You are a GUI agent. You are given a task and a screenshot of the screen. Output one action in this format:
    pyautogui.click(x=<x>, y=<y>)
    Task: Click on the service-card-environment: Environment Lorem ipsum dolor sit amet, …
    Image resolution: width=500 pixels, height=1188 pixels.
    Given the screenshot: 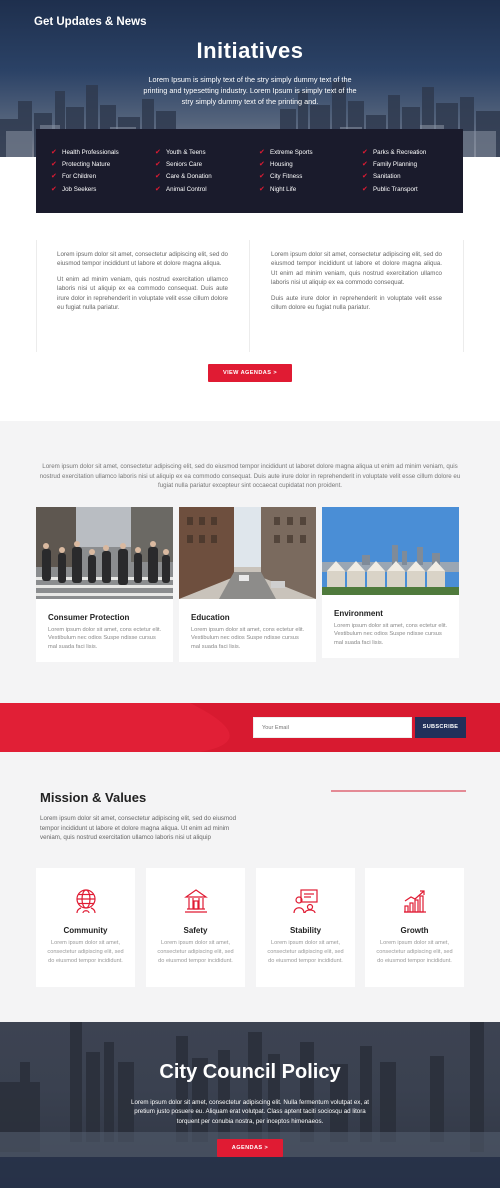 What is the action you would take?
    pyautogui.click(x=390, y=582)
    